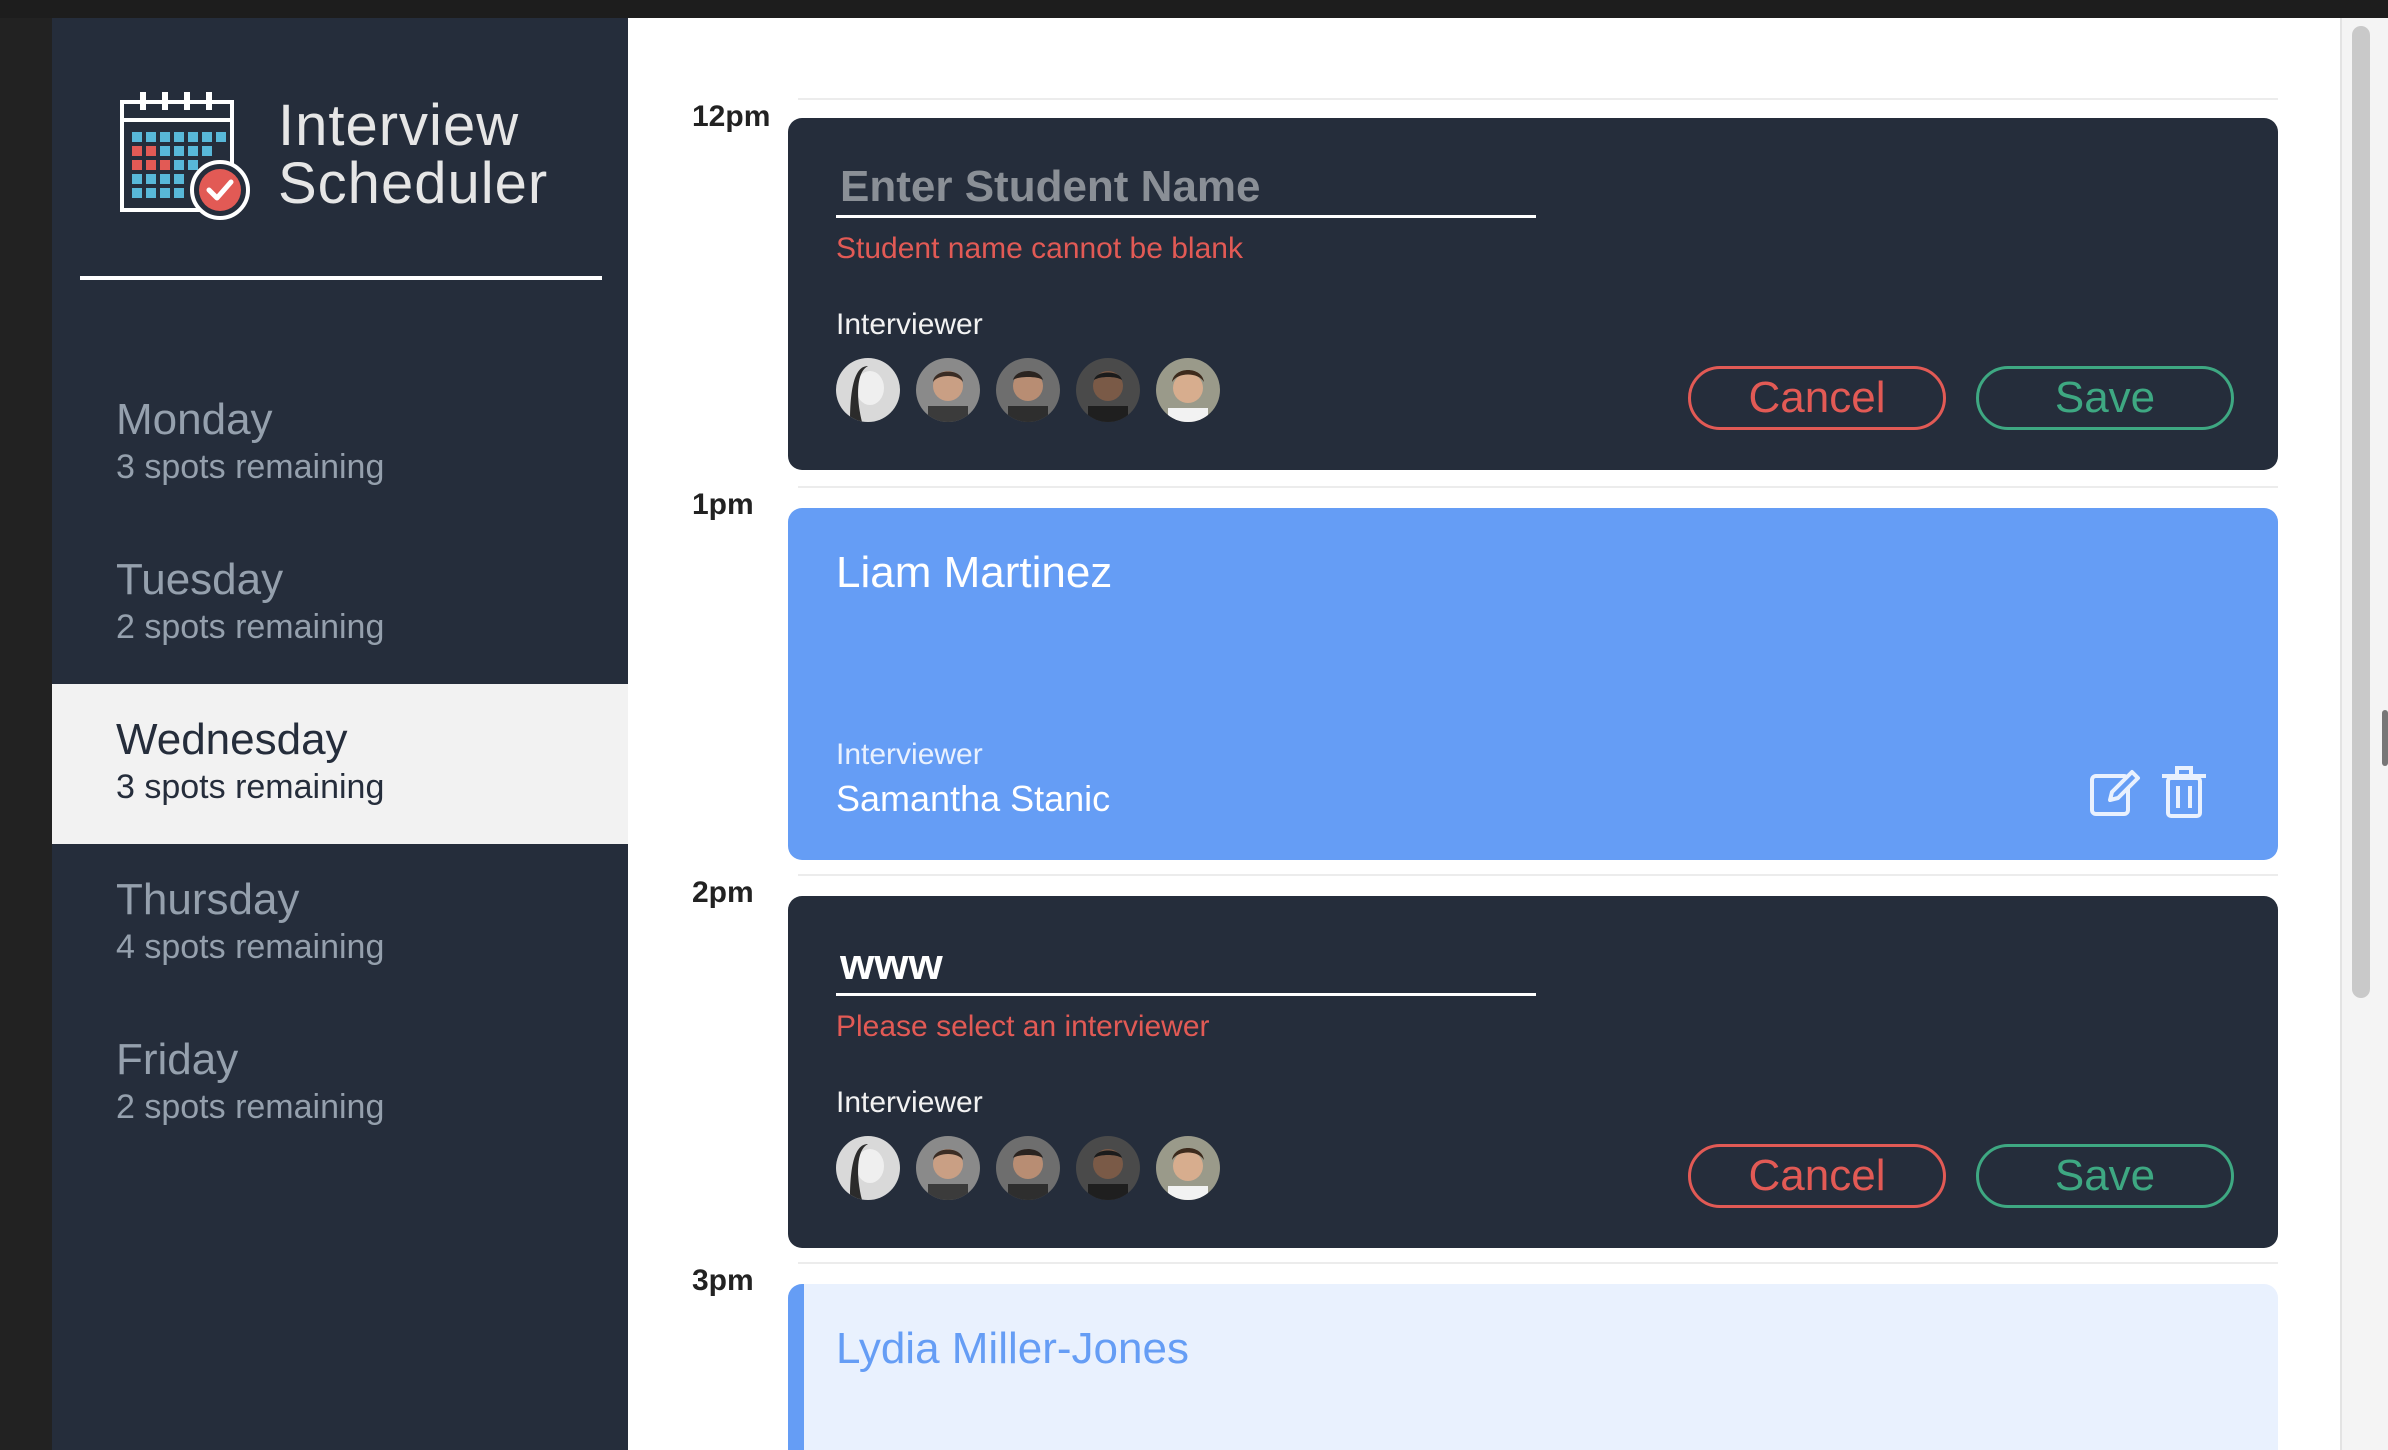 This screenshot has width=2388, height=1450. What do you see at coordinates (1023, 1026) in the screenshot?
I see `validation-error: Please select an interviewer` at bounding box center [1023, 1026].